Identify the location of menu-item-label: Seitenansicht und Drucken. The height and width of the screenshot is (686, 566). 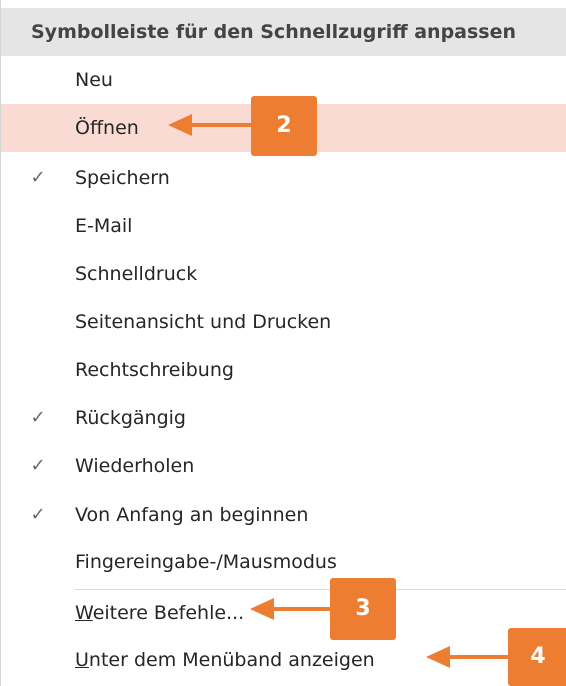
(203, 322).